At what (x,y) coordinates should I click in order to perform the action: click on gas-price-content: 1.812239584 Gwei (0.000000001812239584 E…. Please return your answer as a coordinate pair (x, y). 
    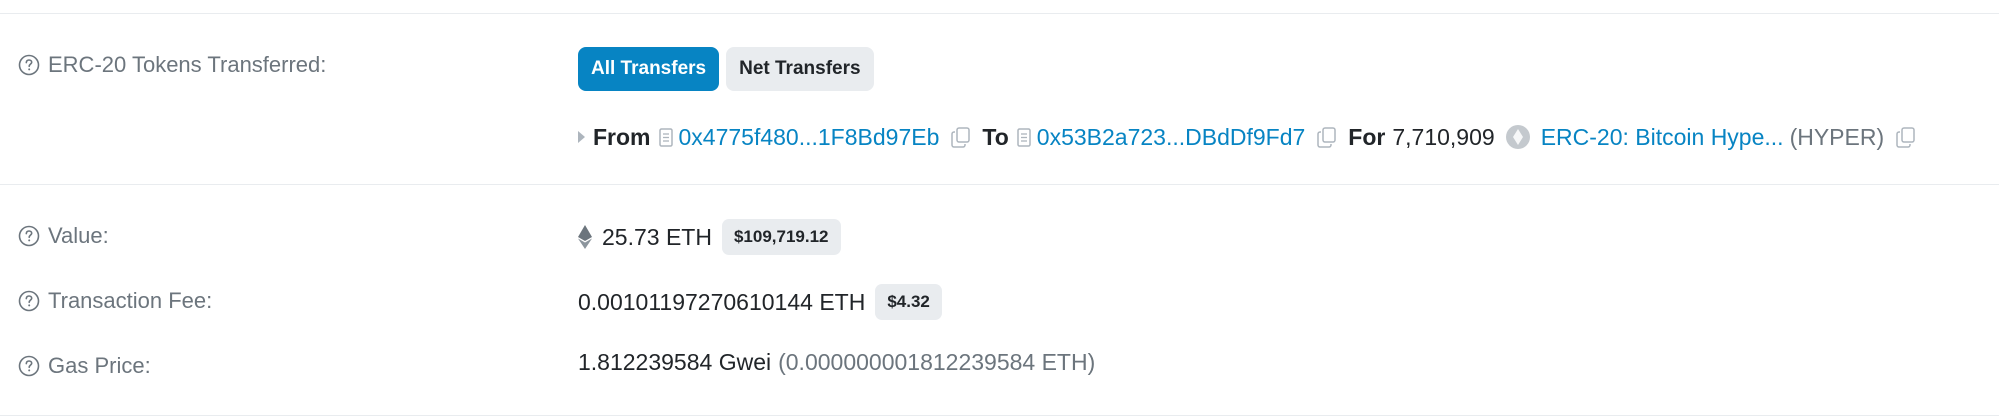
    Looking at the image, I should click on (836, 362).